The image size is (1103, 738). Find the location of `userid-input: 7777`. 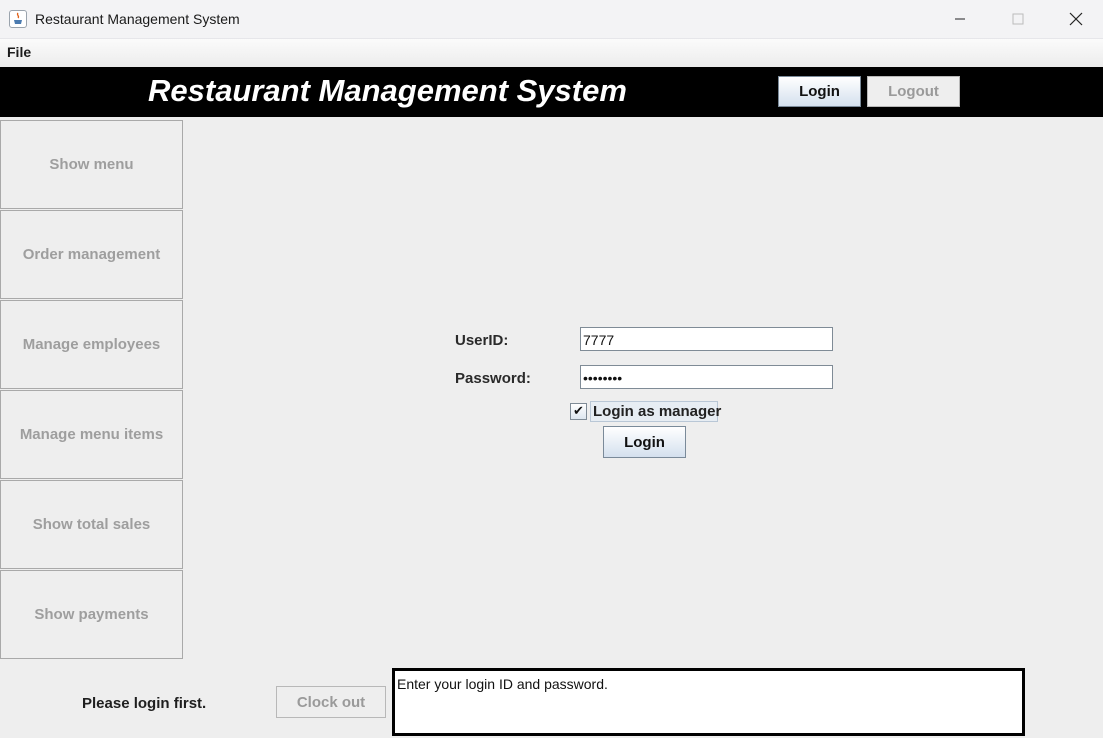

userid-input: 7777 is located at coordinates (706, 339).